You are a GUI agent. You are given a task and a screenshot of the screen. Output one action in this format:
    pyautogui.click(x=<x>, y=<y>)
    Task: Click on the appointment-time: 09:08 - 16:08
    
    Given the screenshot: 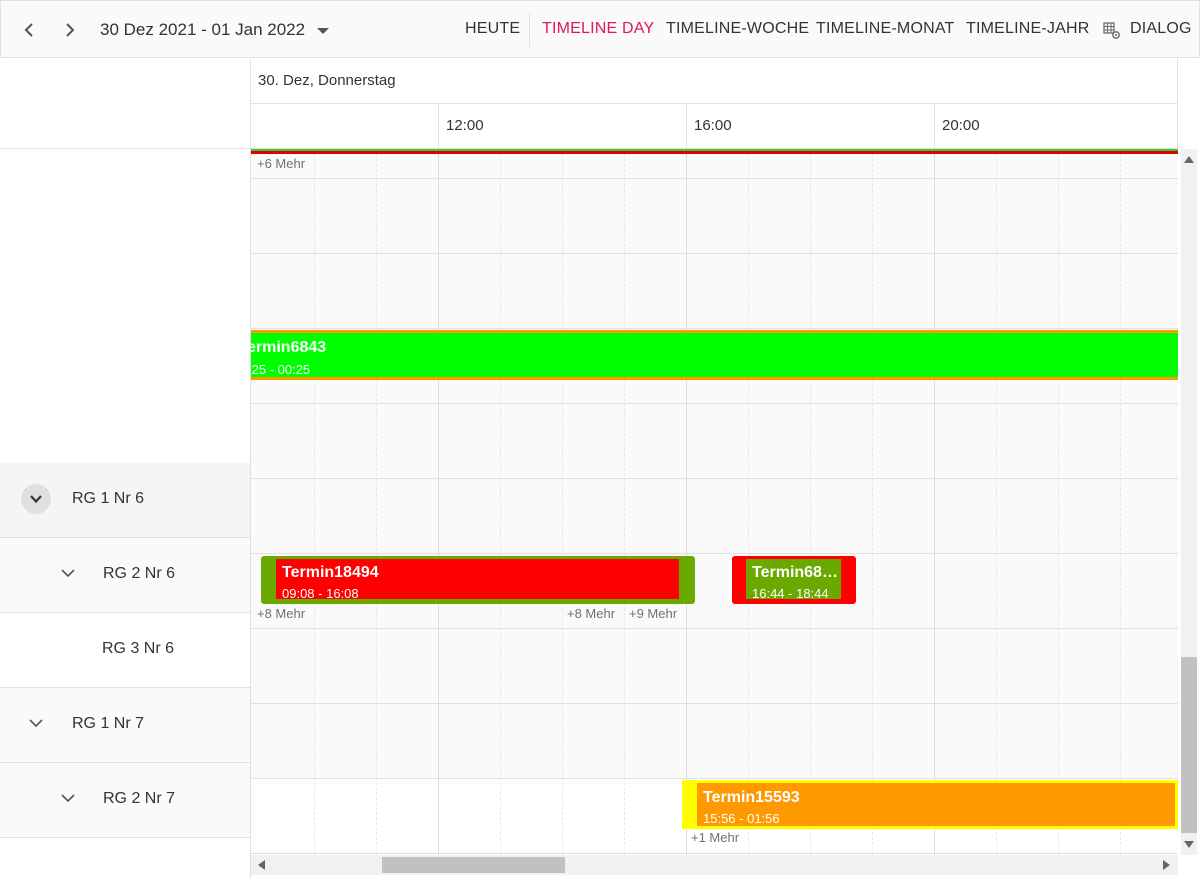 What is the action you would take?
    pyautogui.click(x=320, y=593)
    